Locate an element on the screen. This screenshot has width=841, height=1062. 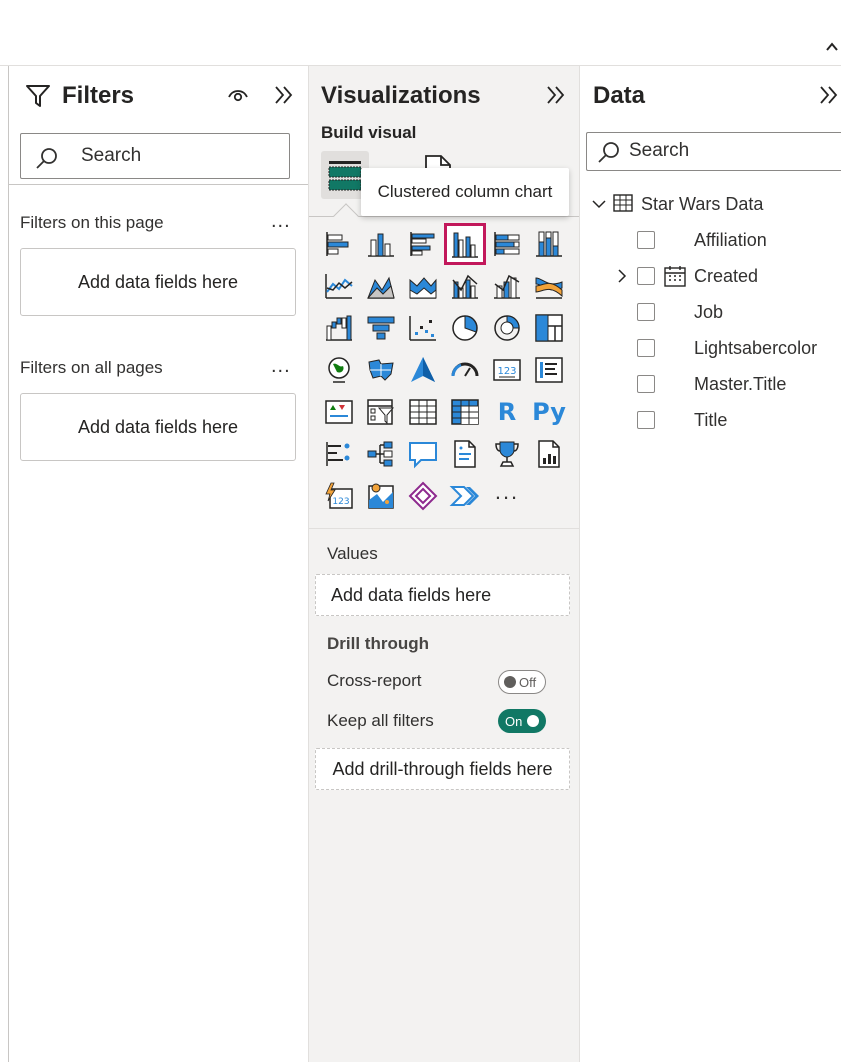
clustered-column-chart-icon is located at coordinates (465, 244).